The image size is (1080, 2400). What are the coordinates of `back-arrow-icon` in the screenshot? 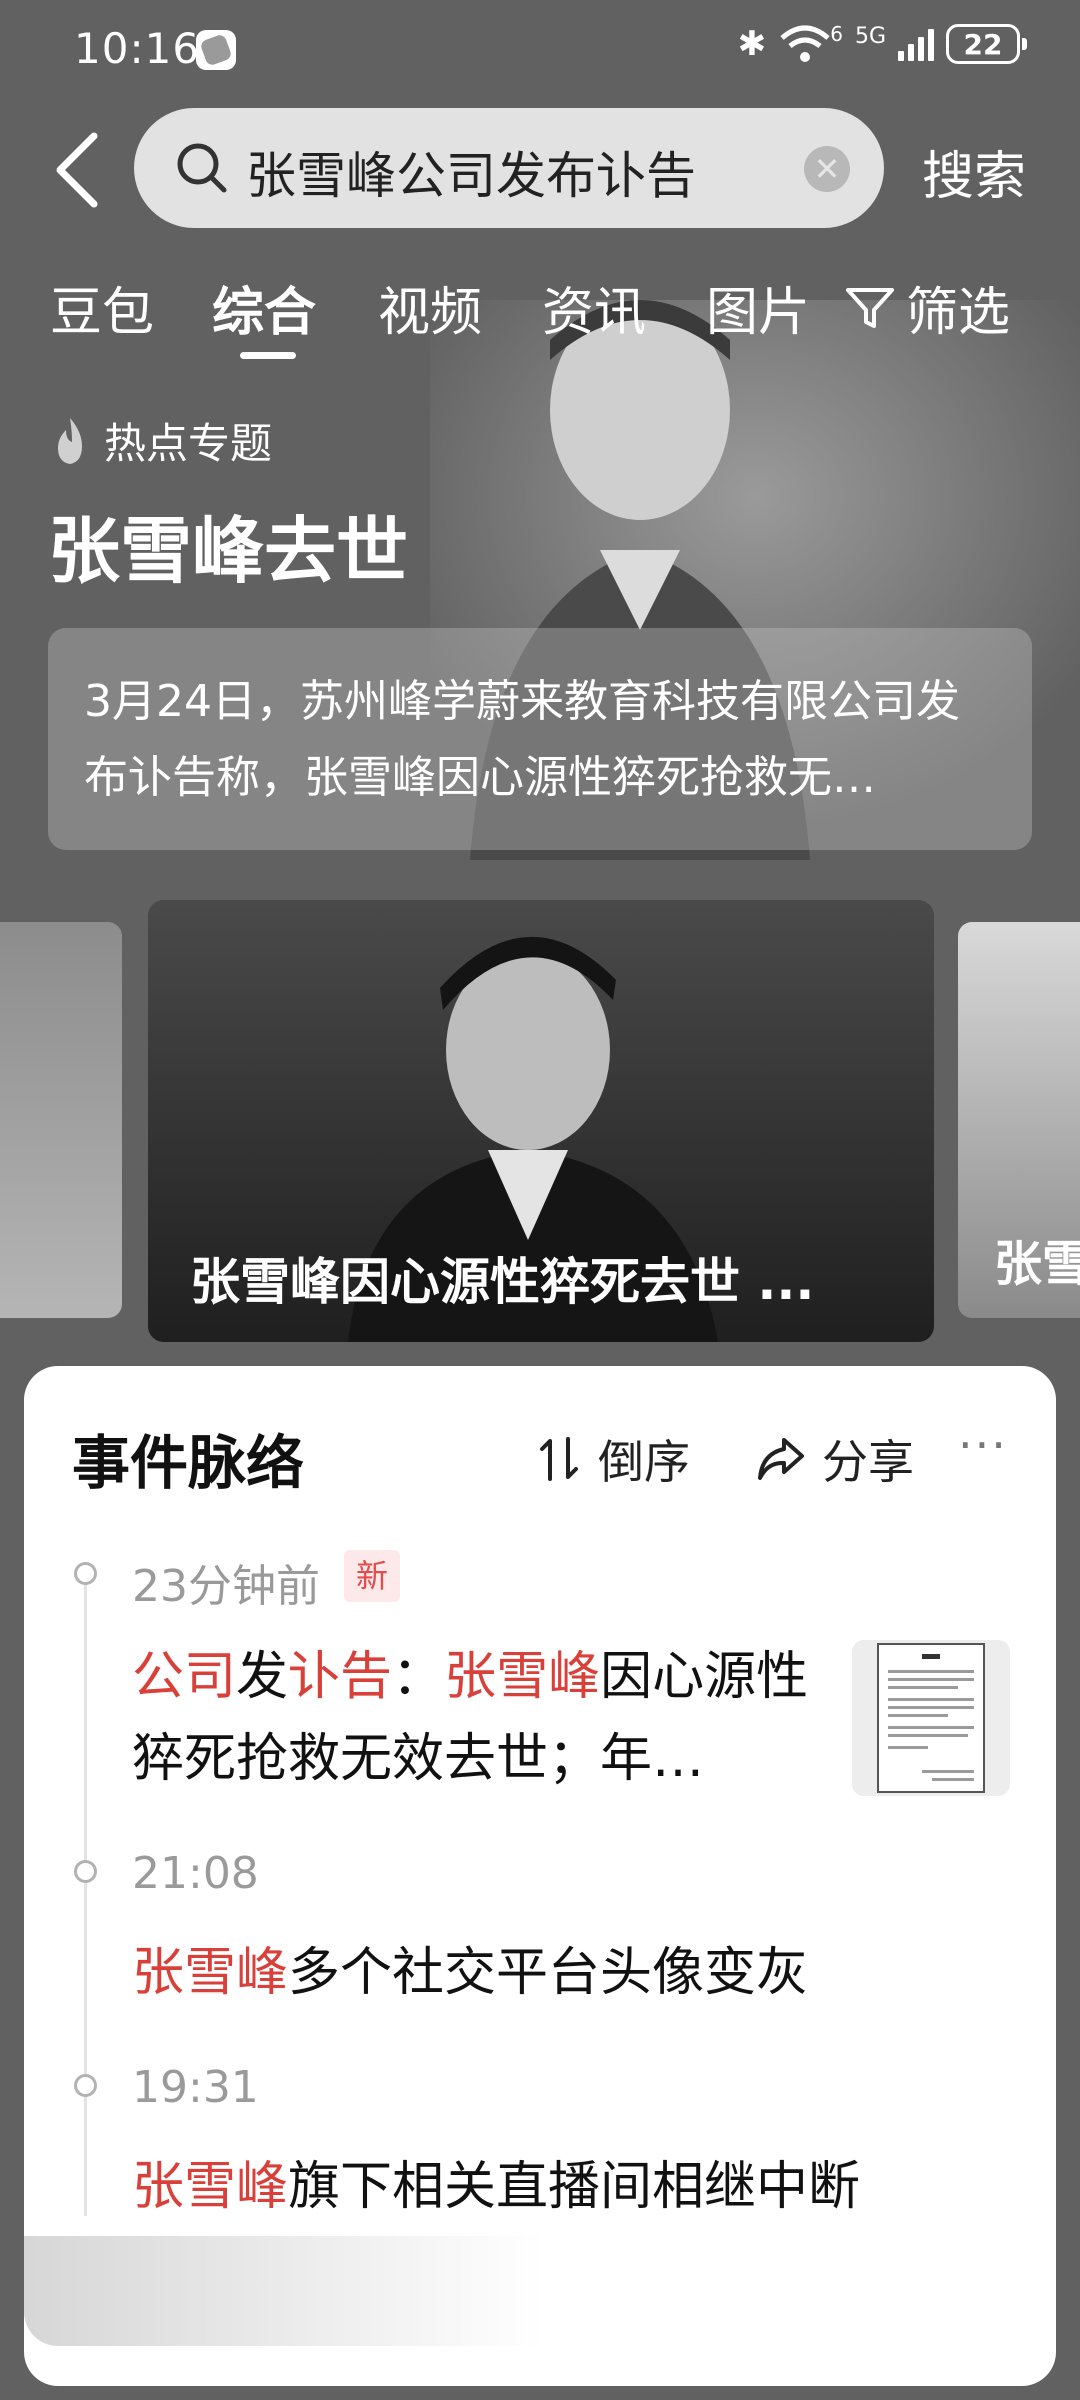 It's located at (77, 170).